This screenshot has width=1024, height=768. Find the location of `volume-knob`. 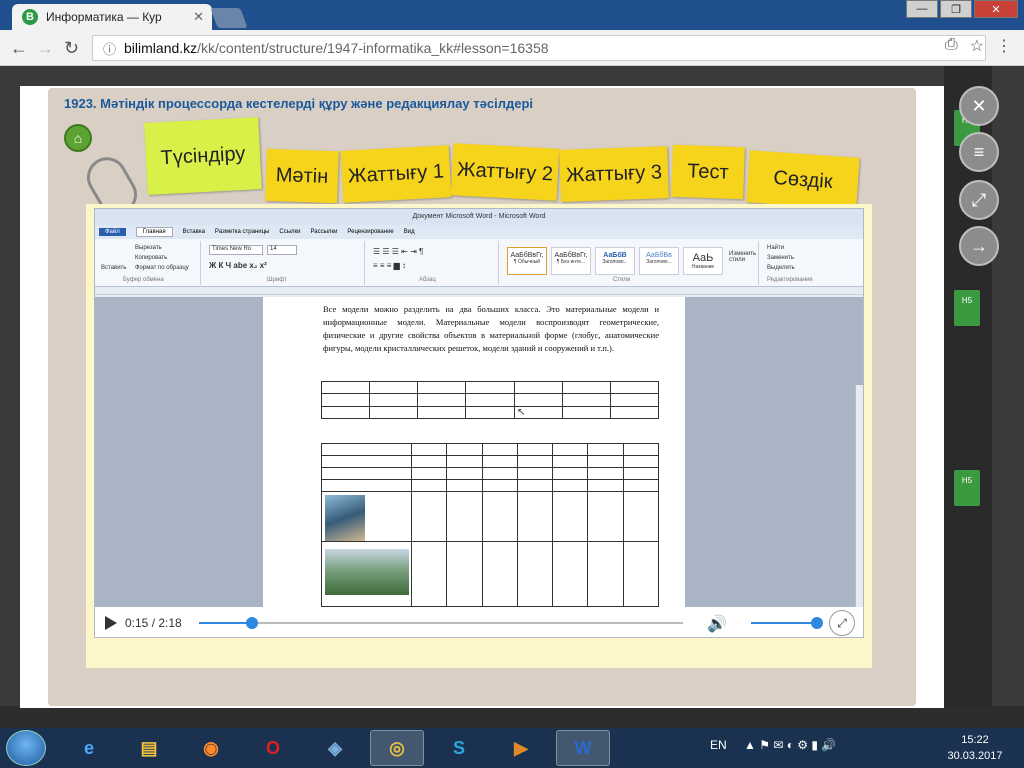

volume-knob is located at coordinates (817, 623).